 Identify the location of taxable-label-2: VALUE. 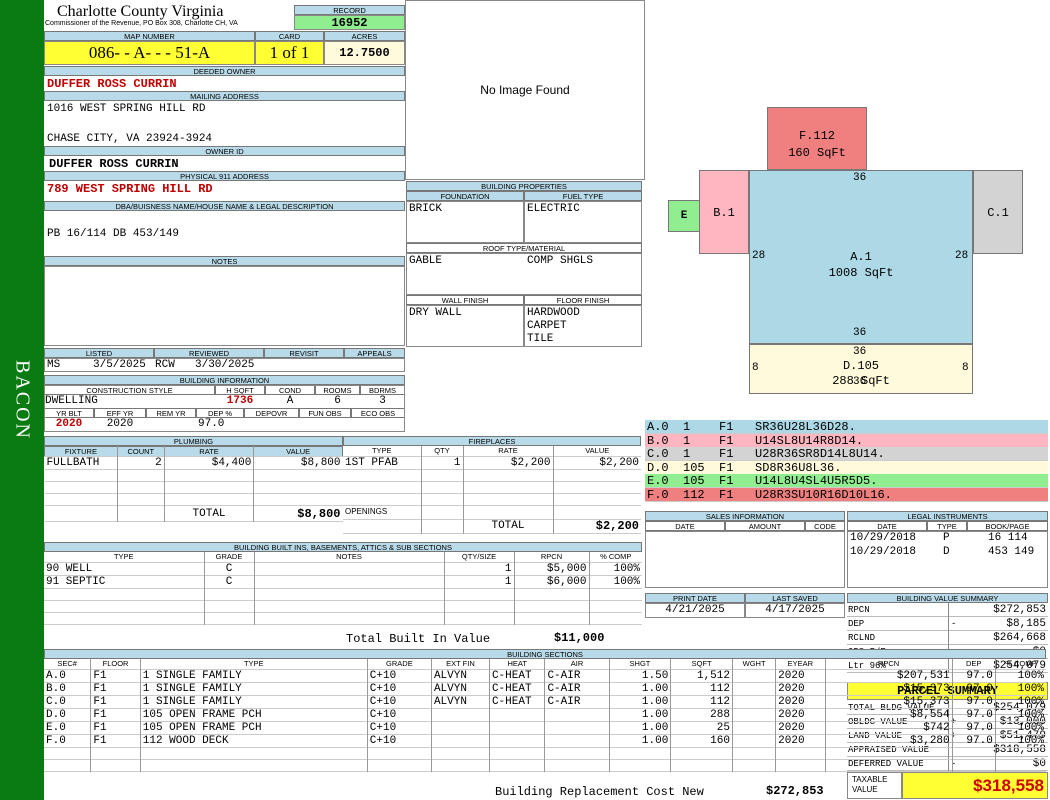
(865, 789).